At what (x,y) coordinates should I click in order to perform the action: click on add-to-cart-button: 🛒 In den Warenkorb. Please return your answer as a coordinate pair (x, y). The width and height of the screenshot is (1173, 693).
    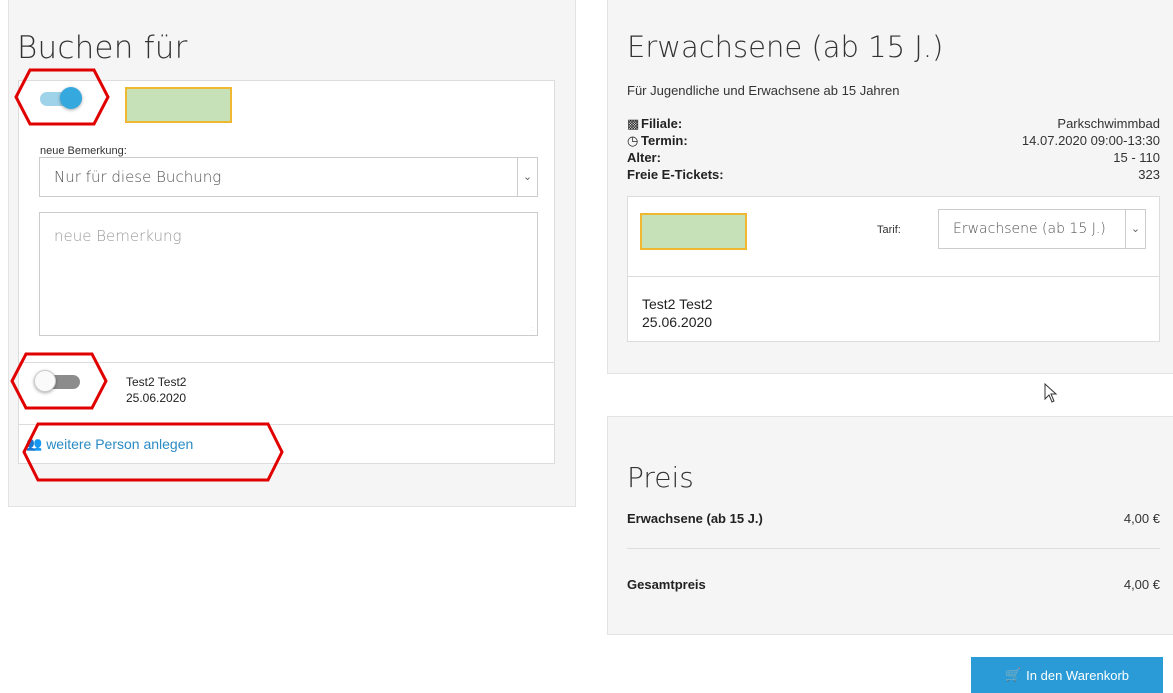
    Looking at the image, I should click on (1067, 675).